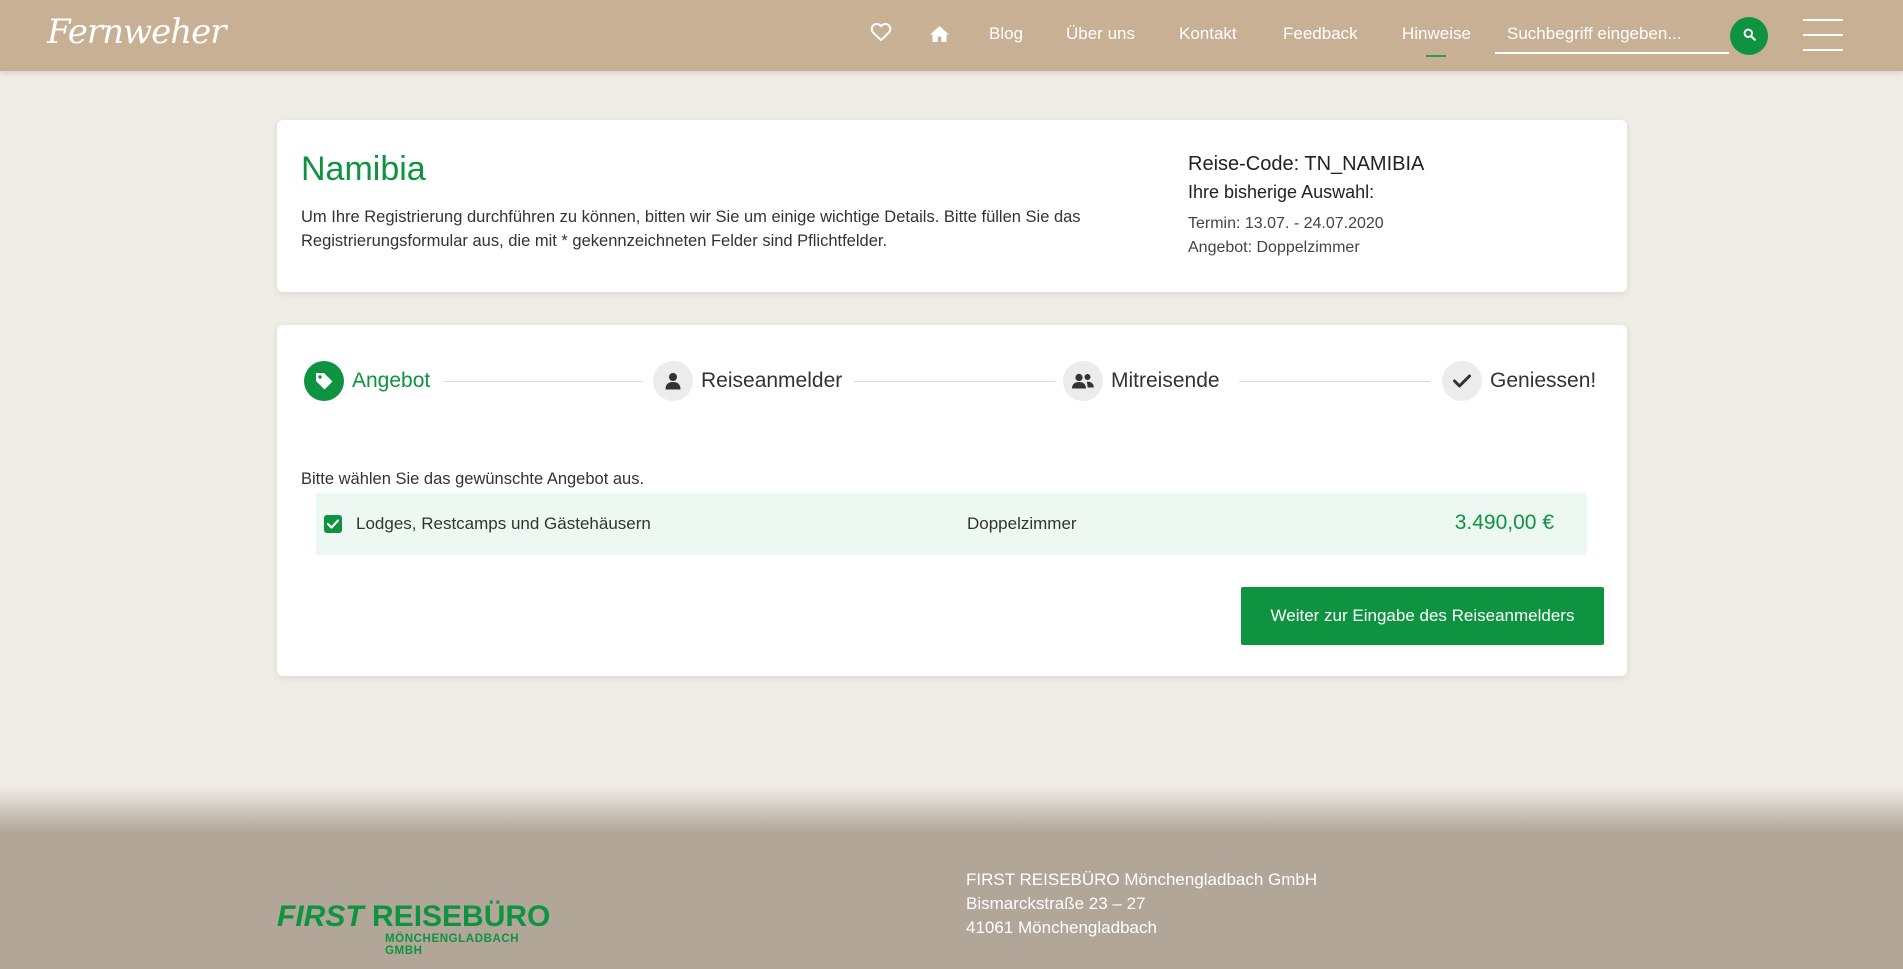 This screenshot has width=1903, height=969. What do you see at coordinates (1504, 522) in the screenshot?
I see `offer-price: 3.490,00 €` at bounding box center [1504, 522].